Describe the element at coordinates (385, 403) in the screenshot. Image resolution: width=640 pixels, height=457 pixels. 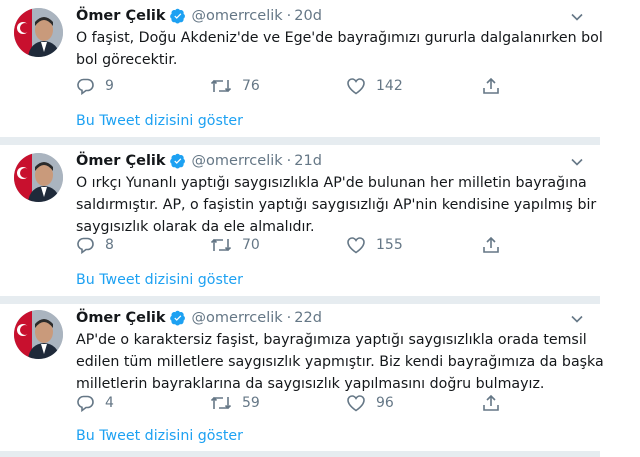
I see `like-count: 96` at that location.